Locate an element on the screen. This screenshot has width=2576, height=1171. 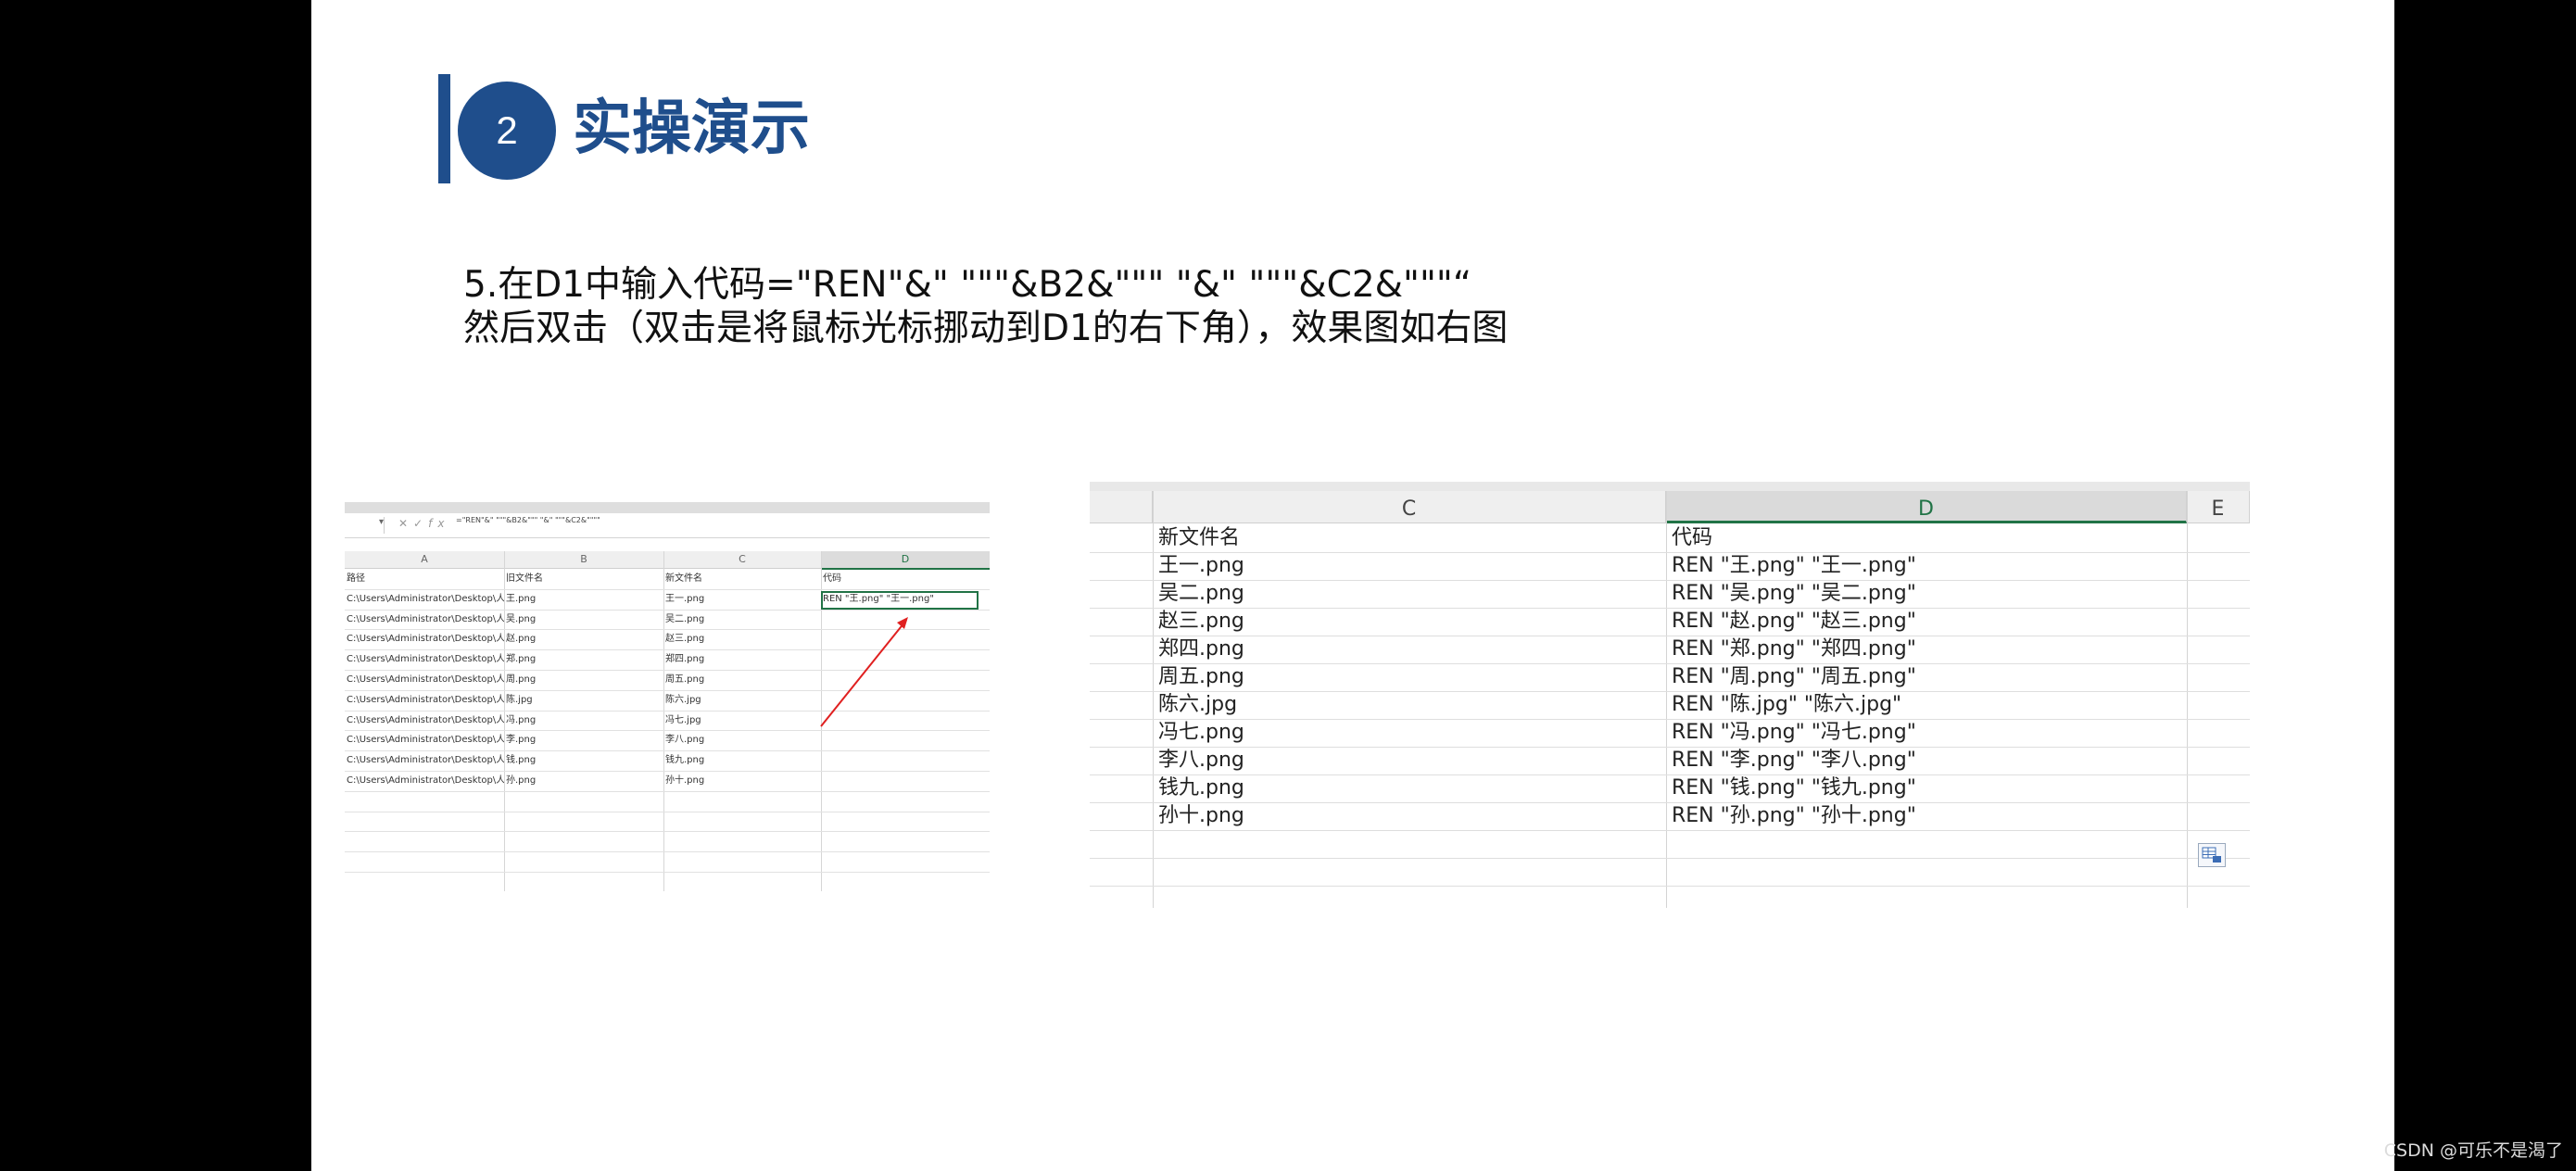
ribbon-strip-large is located at coordinates (1670, 486).